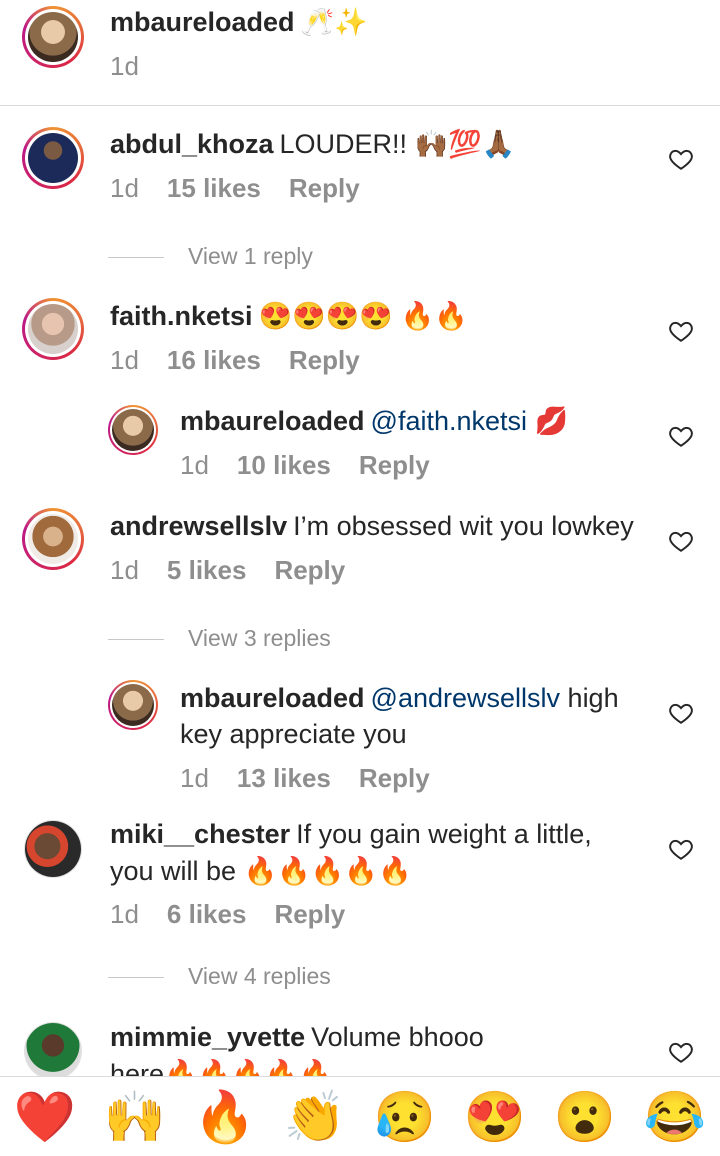  Describe the element at coordinates (135, 1117) in the screenshot. I see `raised-hands-emoji-button: 🙌` at that location.